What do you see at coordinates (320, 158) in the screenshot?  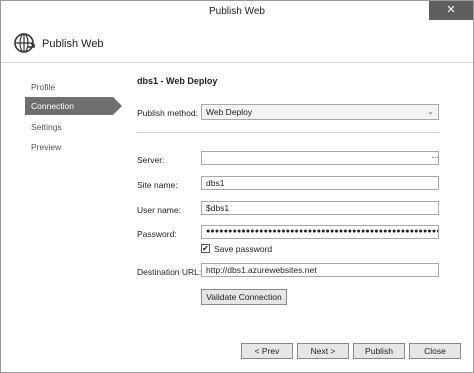 I see `server-input` at bounding box center [320, 158].